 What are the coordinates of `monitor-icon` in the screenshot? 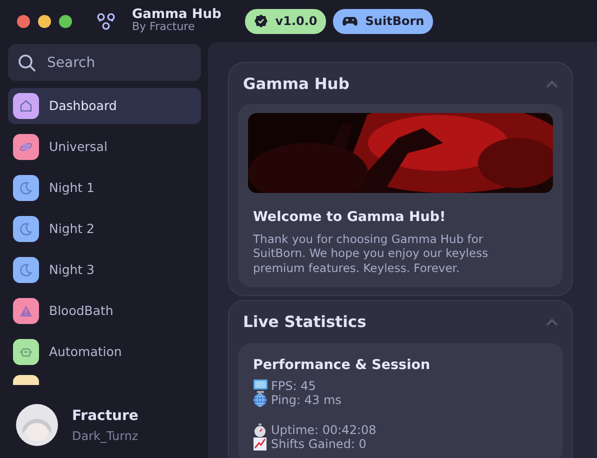 It's located at (260, 385).